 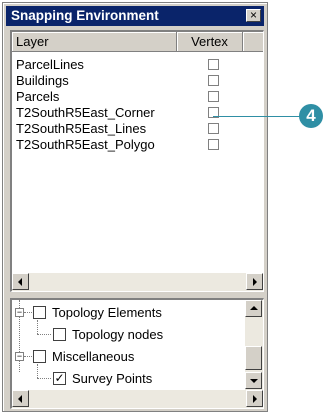 I want to click on vertical-scrollbar, so click(x=254, y=345).